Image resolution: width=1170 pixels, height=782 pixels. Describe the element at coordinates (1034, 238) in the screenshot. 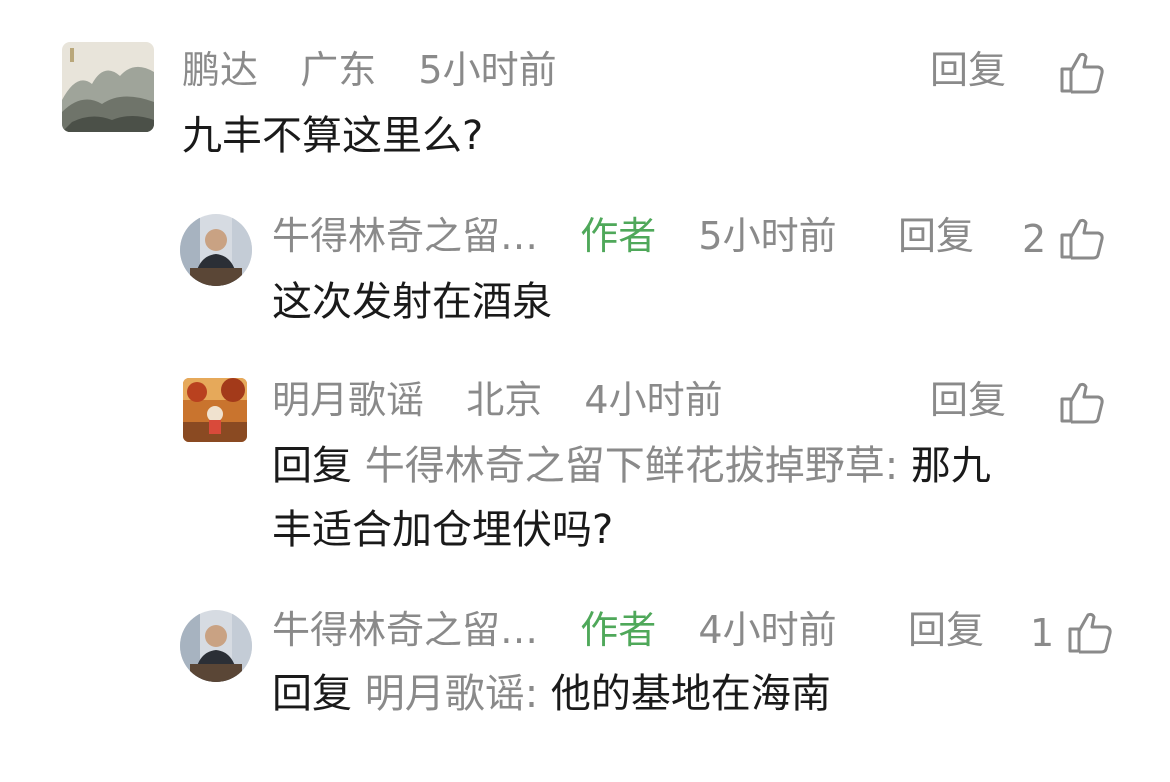

I see `like-count: 2` at that location.